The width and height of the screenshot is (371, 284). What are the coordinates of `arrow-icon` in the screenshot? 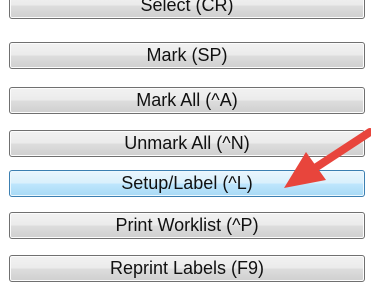 It's located at (327, 158).